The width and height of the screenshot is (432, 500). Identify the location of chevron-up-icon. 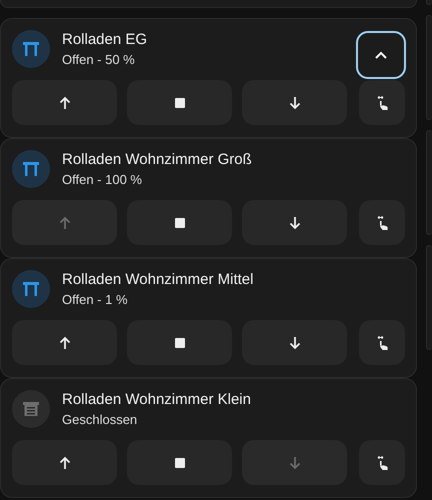
(381, 55).